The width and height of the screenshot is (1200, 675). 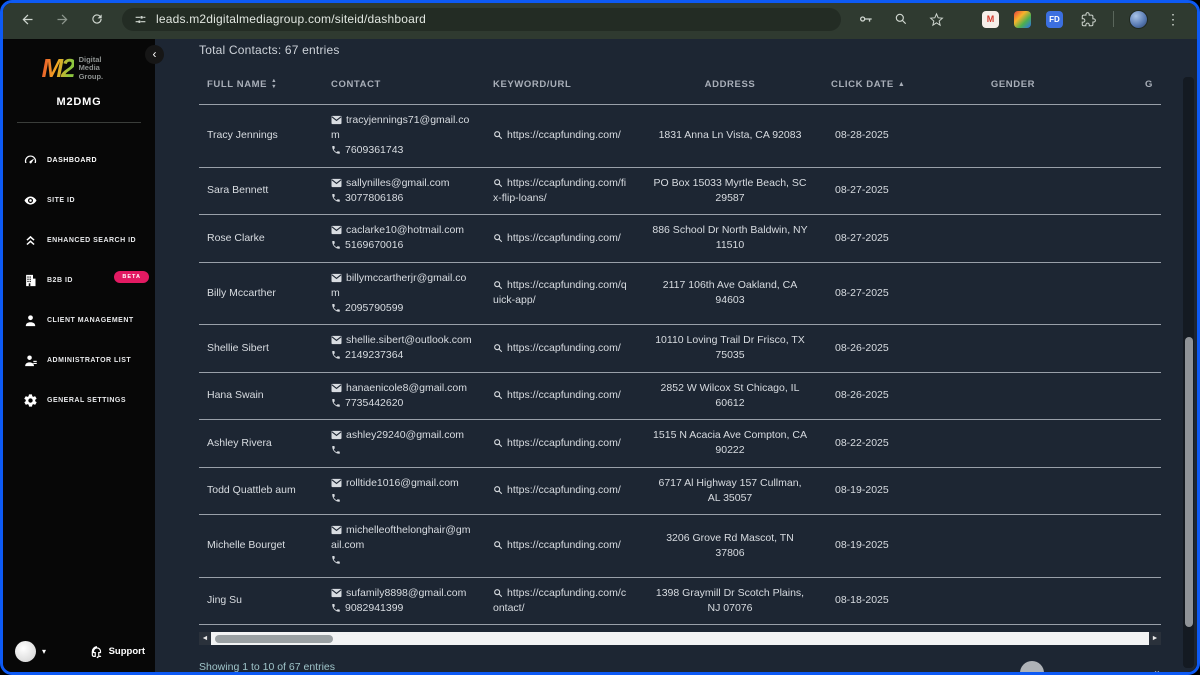 I want to click on hscroll-left-arrow: ◄, so click(x=205, y=639).